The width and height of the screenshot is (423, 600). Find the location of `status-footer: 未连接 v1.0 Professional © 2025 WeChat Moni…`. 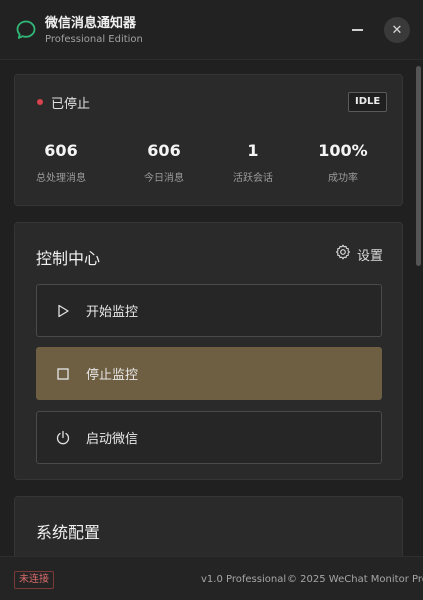

status-footer: 未连接 v1.0 Professional © 2025 WeChat Moni… is located at coordinates (211, 578).